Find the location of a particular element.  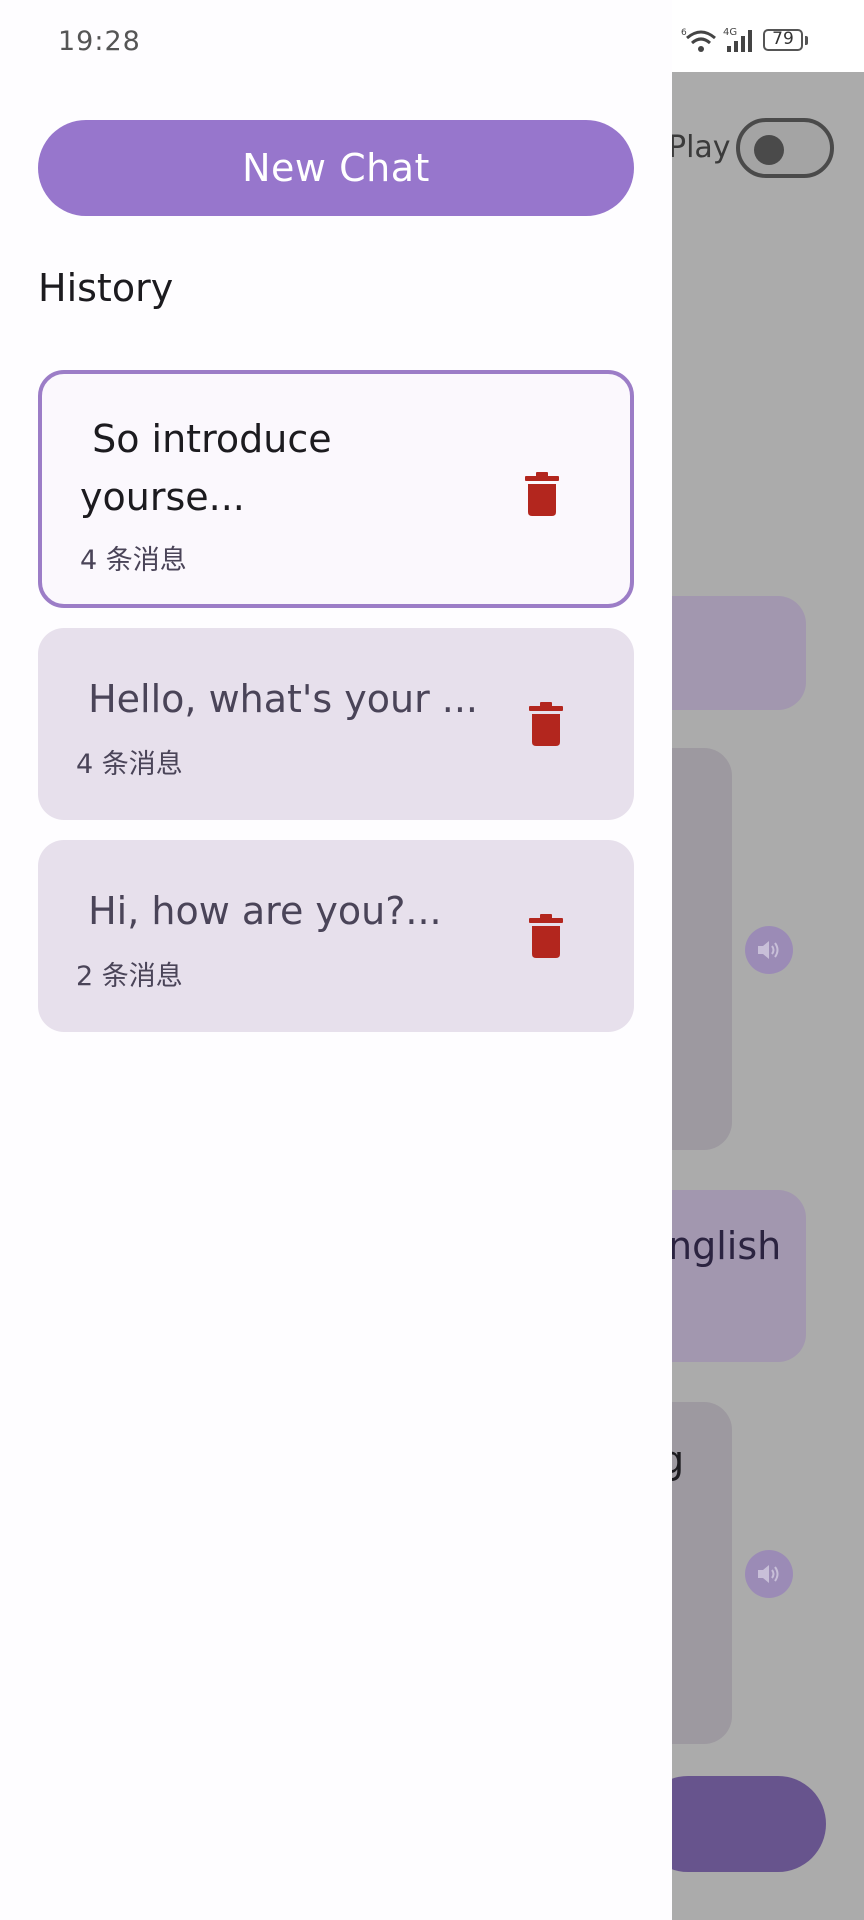

history-item-count: 2 条消息 is located at coordinates (129, 976).